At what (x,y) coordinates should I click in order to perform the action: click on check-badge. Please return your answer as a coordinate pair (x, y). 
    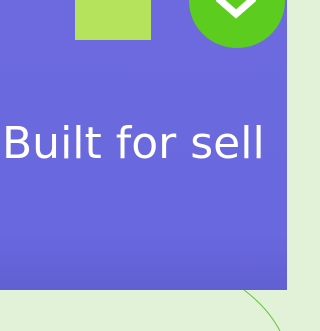
    Looking at the image, I should click on (237, 24).